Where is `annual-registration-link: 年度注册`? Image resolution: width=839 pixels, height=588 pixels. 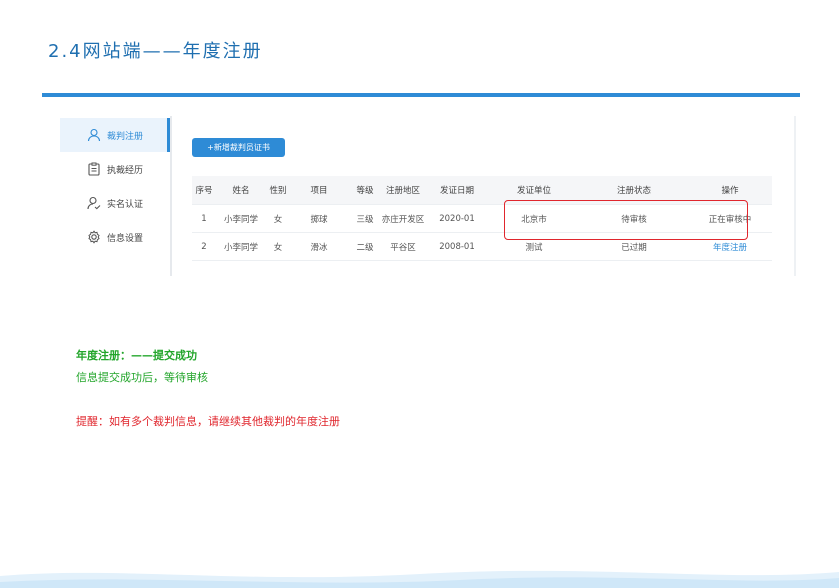 annual-registration-link: 年度注册 is located at coordinates (730, 246).